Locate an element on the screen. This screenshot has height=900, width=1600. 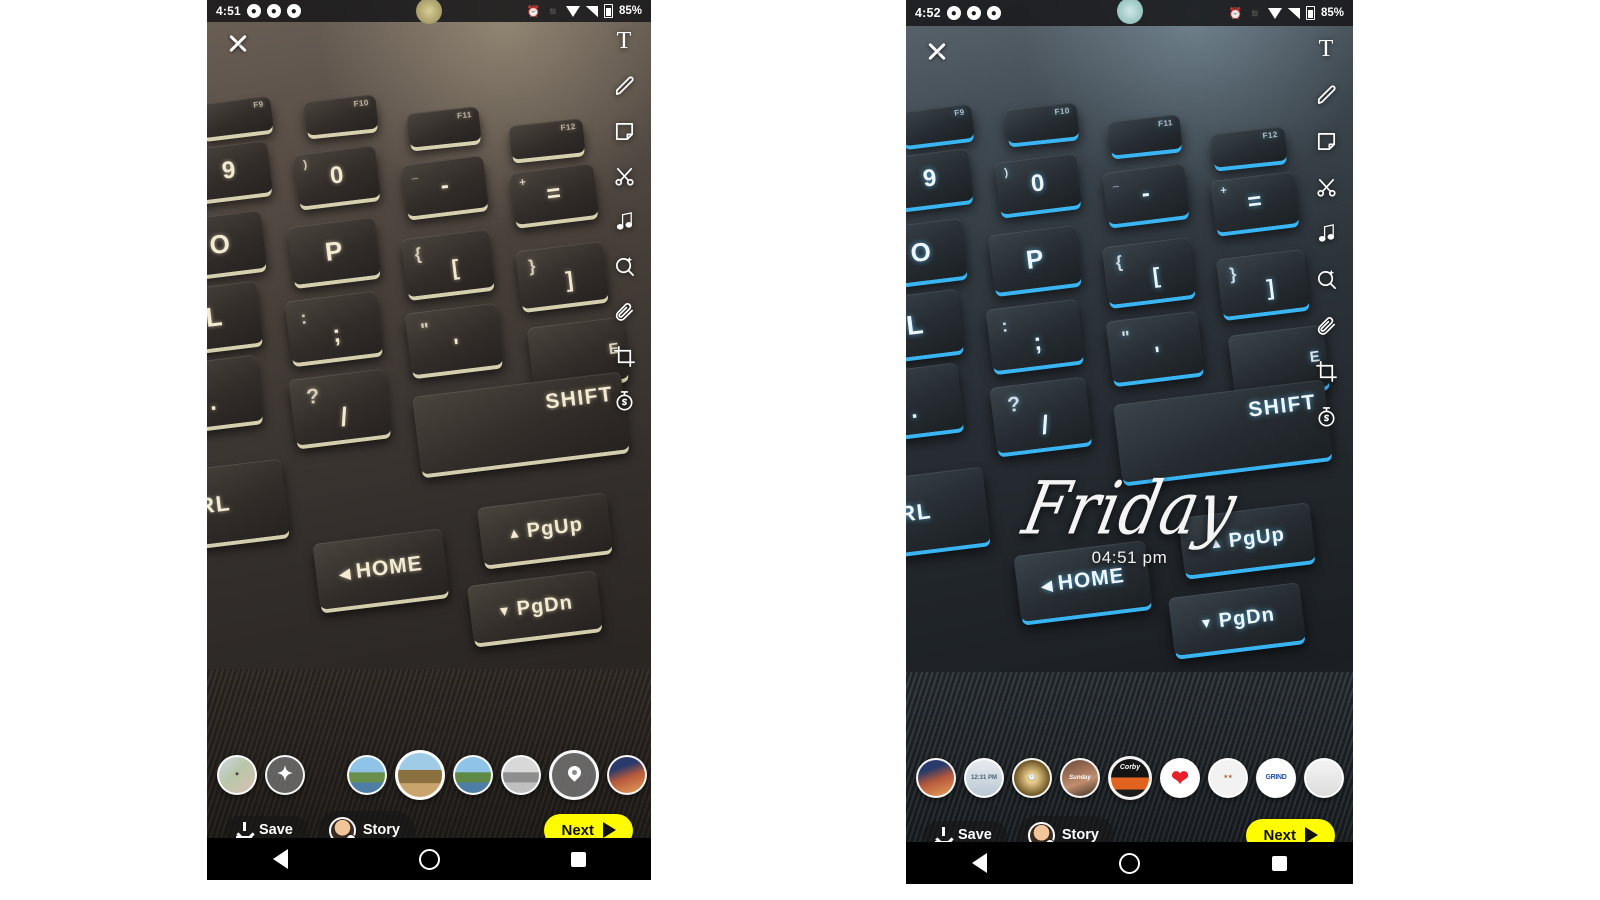
filter-plain is located at coordinates (1324, 778).